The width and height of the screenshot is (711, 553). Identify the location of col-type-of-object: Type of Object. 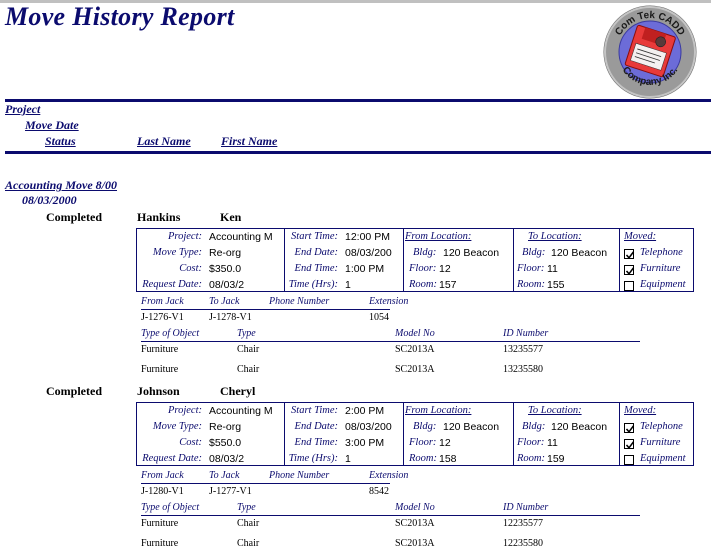
(170, 507).